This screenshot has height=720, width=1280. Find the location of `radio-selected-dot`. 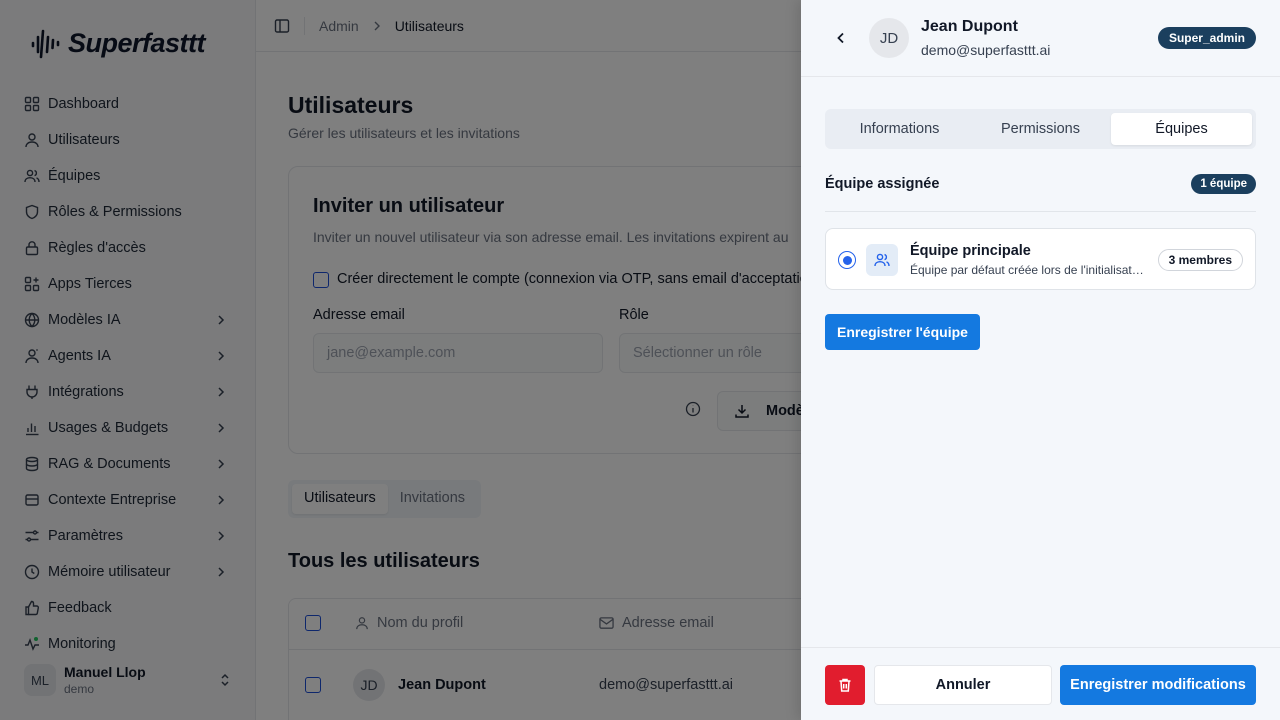

radio-selected-dot is located at coordinates (847, 260).